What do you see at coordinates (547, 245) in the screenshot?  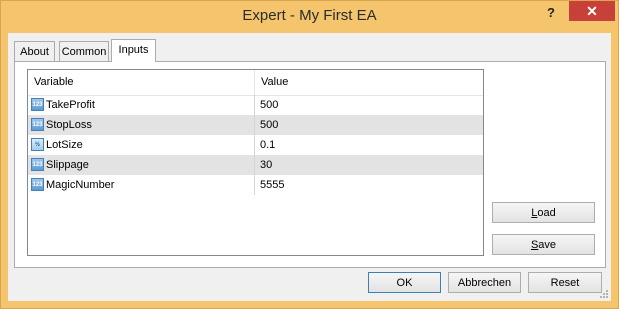 I see `save-button-label: ave` at bounding box center [547, 245].